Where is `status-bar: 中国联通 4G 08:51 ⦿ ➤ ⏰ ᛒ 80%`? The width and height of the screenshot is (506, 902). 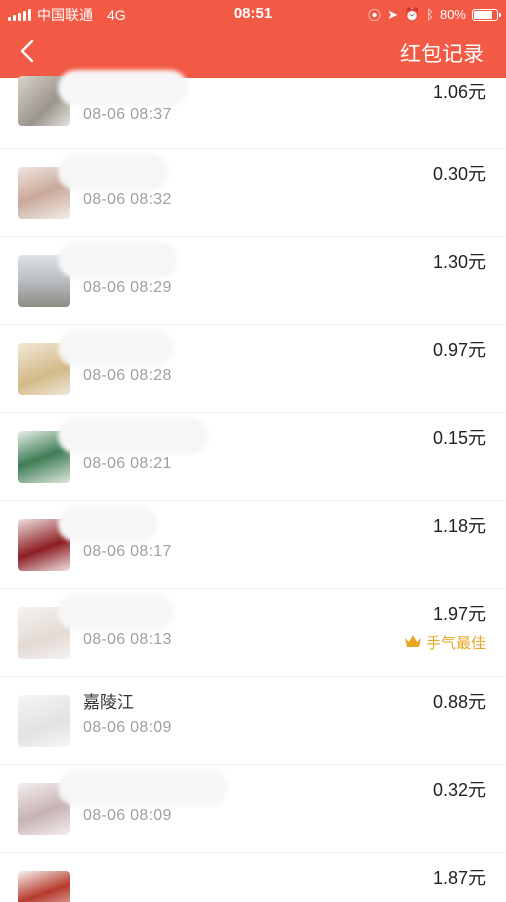 status-bar: 中国联通 4G 08:51 ⦿ ➤ ⏰ ᛒ 80% is located at coordinates (253, 13).